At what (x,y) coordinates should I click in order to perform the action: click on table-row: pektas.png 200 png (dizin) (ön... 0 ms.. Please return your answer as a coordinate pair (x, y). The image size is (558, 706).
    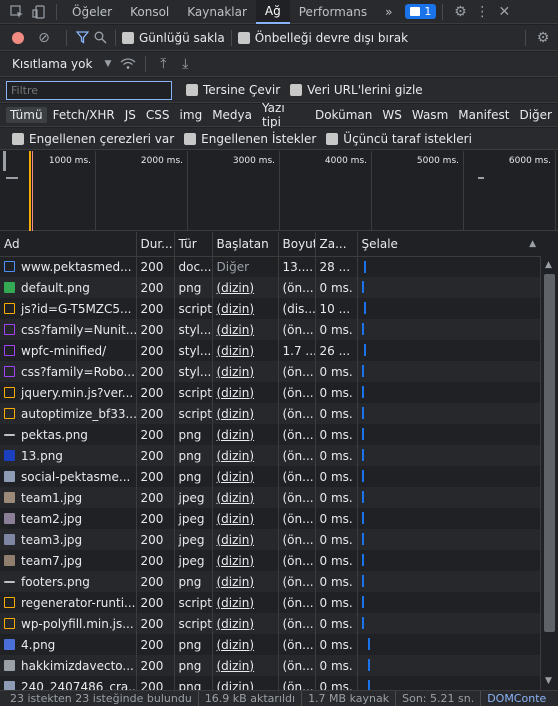
    Looking at the image, I should click on (270, 434).